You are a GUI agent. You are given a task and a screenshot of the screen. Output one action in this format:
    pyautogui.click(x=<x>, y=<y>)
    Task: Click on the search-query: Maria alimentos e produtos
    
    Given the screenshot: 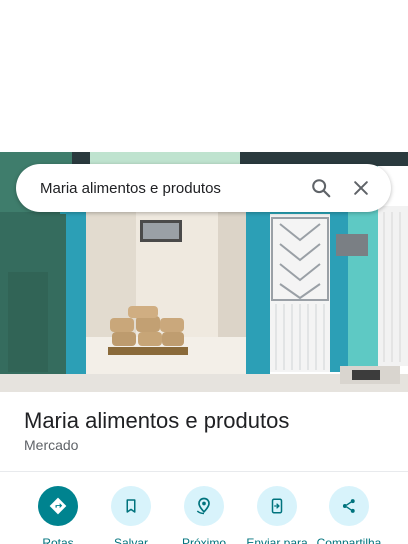 What is the action you would take?
    pyautogui.click(x=170, y=188)
    